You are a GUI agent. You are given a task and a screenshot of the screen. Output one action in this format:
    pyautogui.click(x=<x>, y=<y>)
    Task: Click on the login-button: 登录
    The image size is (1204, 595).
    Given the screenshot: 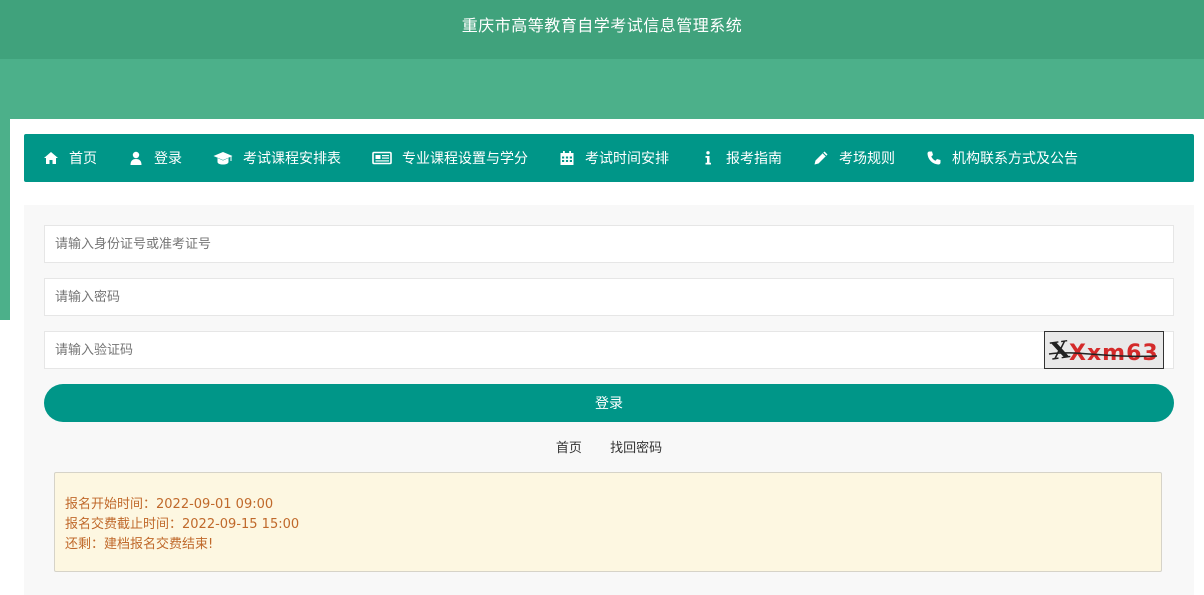 What is the action you would take?
    pyautogui.click(x=609, y=403)
    